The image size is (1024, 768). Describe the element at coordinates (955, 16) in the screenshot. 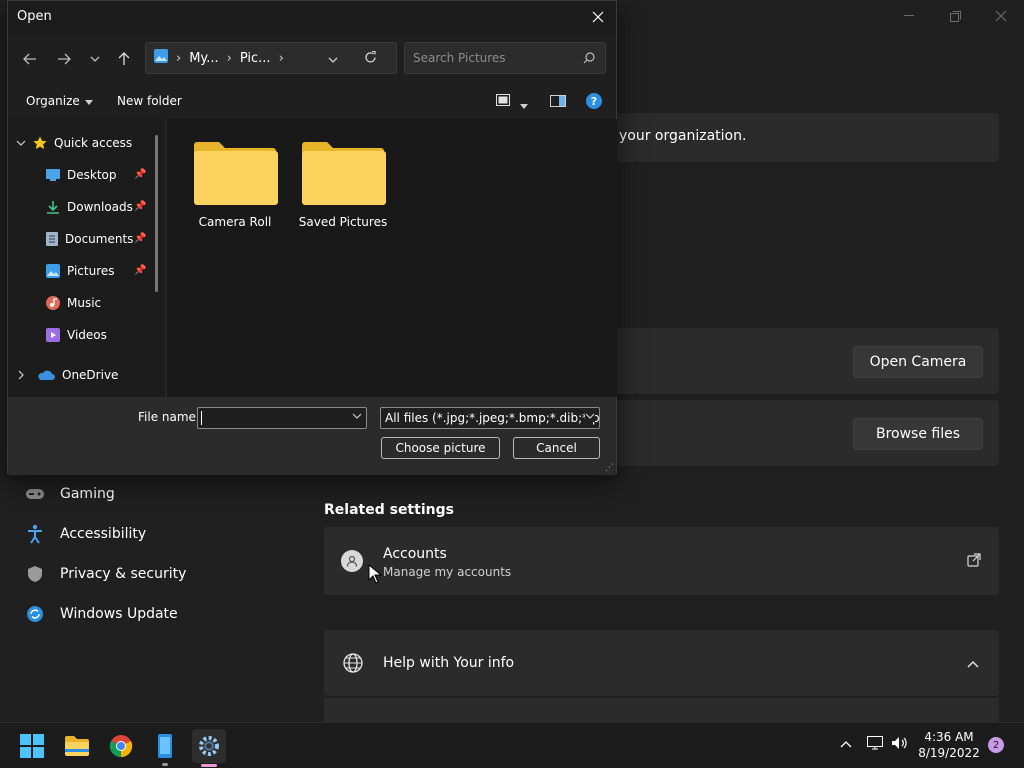

I see `restore-button` at that location.